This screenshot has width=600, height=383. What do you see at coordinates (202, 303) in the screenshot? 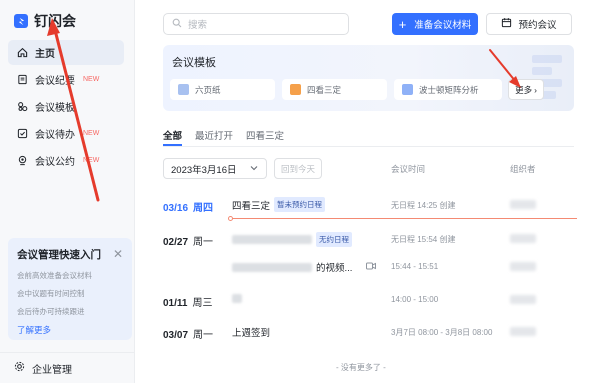
I see `weekday: 周三` at bounding box center [202, 303].